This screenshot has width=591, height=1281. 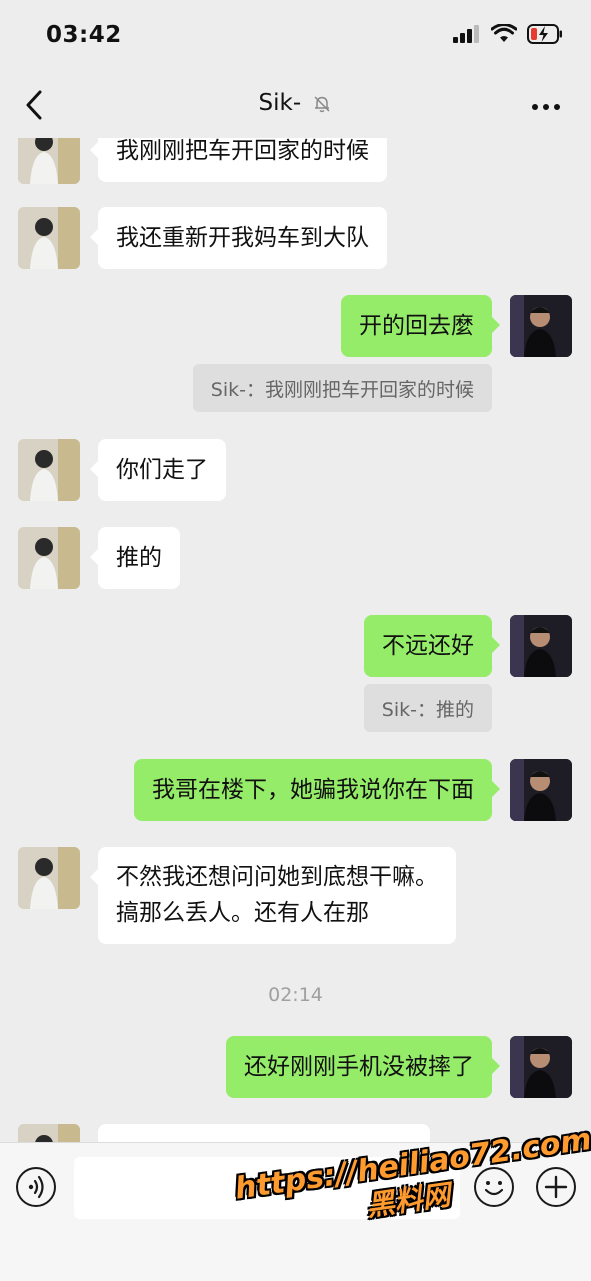 I want to click on message-text: 我哥在楼下，她骗我说你在下面, so click(x=313, y=790).